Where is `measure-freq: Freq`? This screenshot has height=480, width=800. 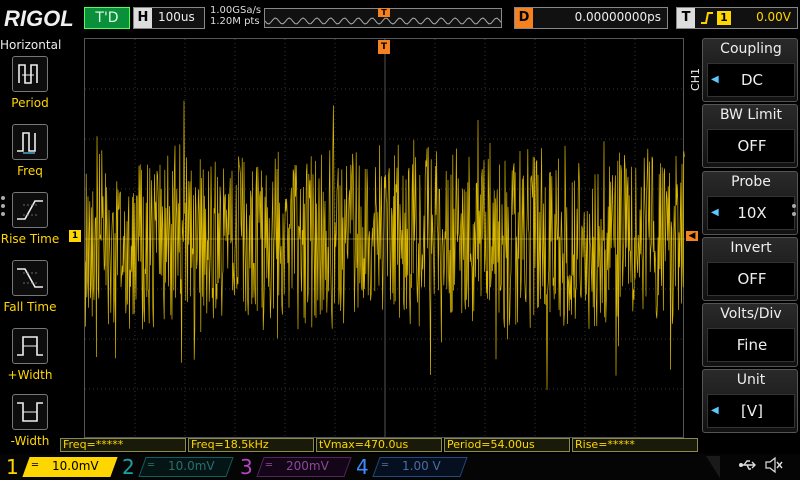 measure-freq: Freq is located at coordinates (30, 156).